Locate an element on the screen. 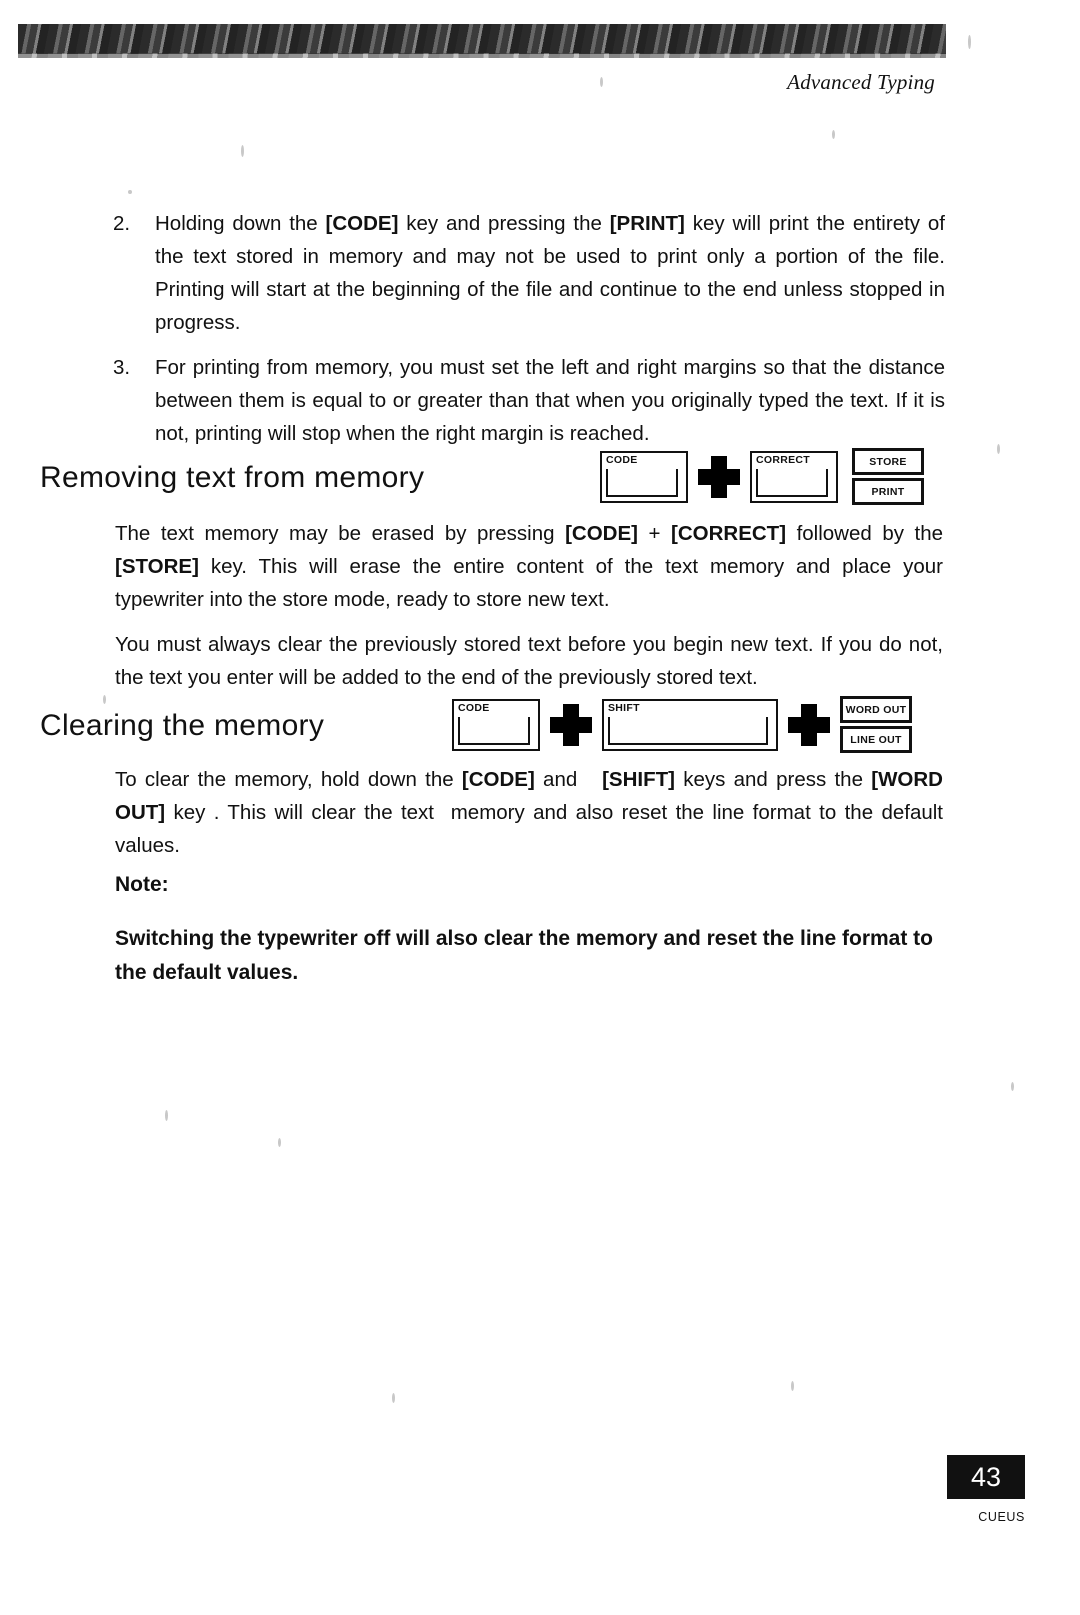 This screenshot has height=1615, width=1080. footer-code: CUEUS is located at coordinates (1001, 1517).